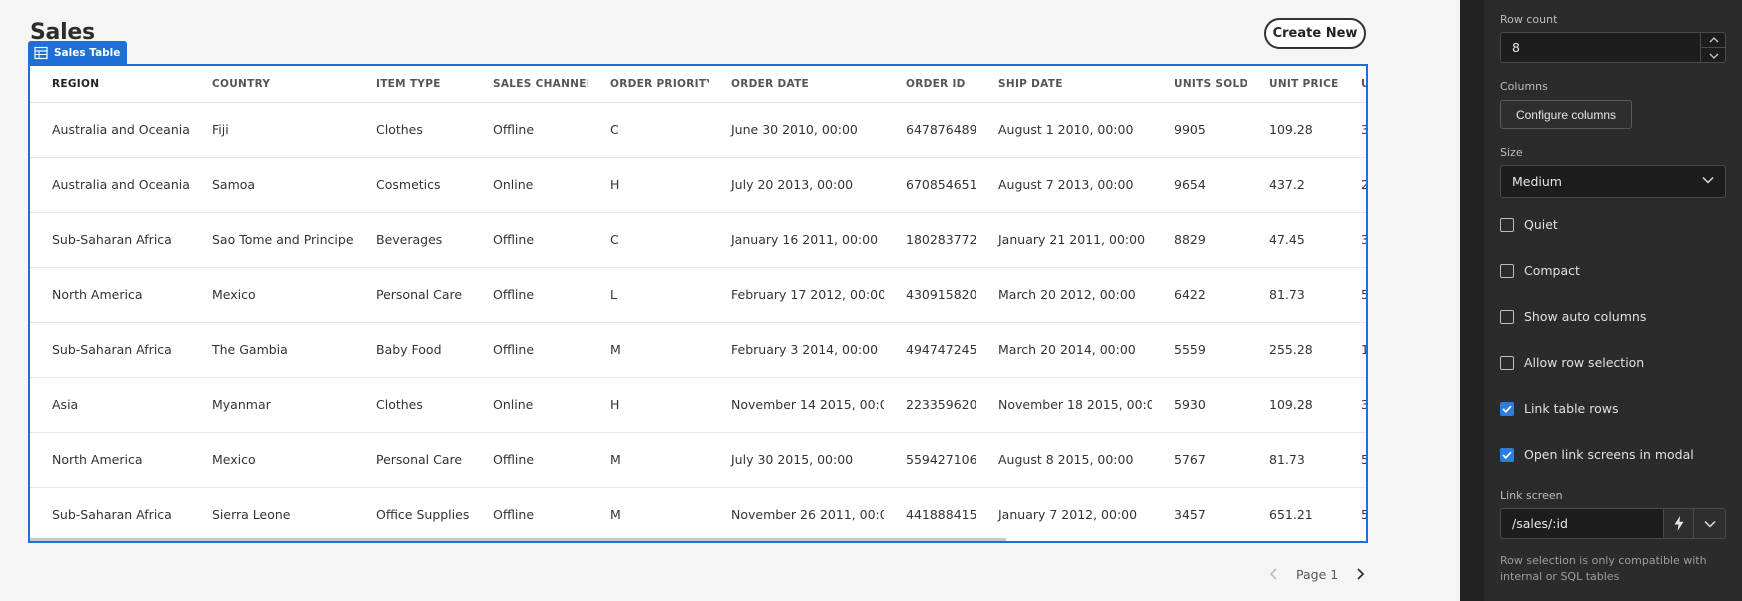  I want to click on size-label: Size, so click(1511, 152).